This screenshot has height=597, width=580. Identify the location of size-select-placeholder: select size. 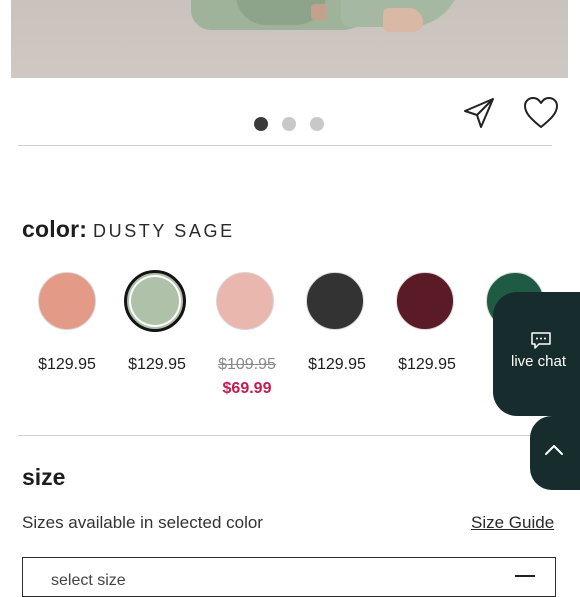
(88, 580).